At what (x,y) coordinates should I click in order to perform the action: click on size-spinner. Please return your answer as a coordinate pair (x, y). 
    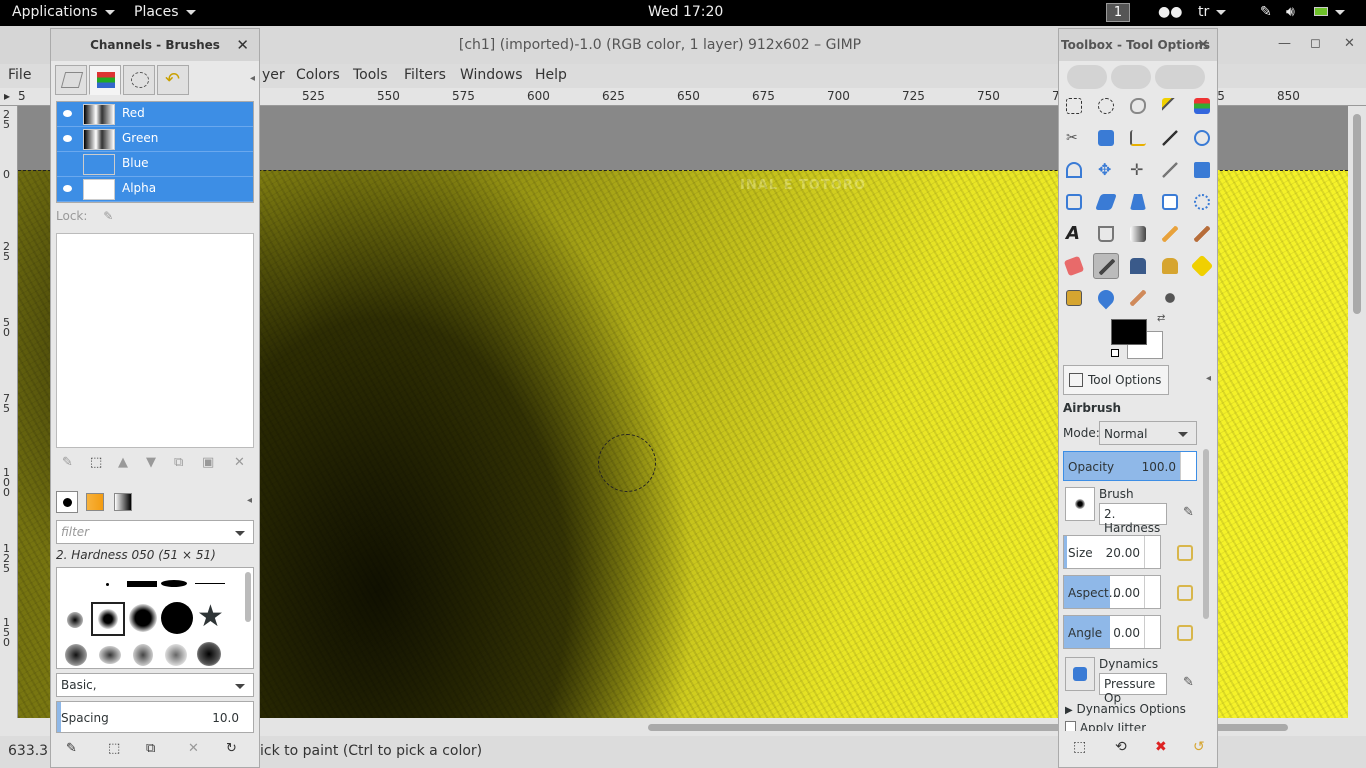
    Looking at the image, I should click on (1152, 552).